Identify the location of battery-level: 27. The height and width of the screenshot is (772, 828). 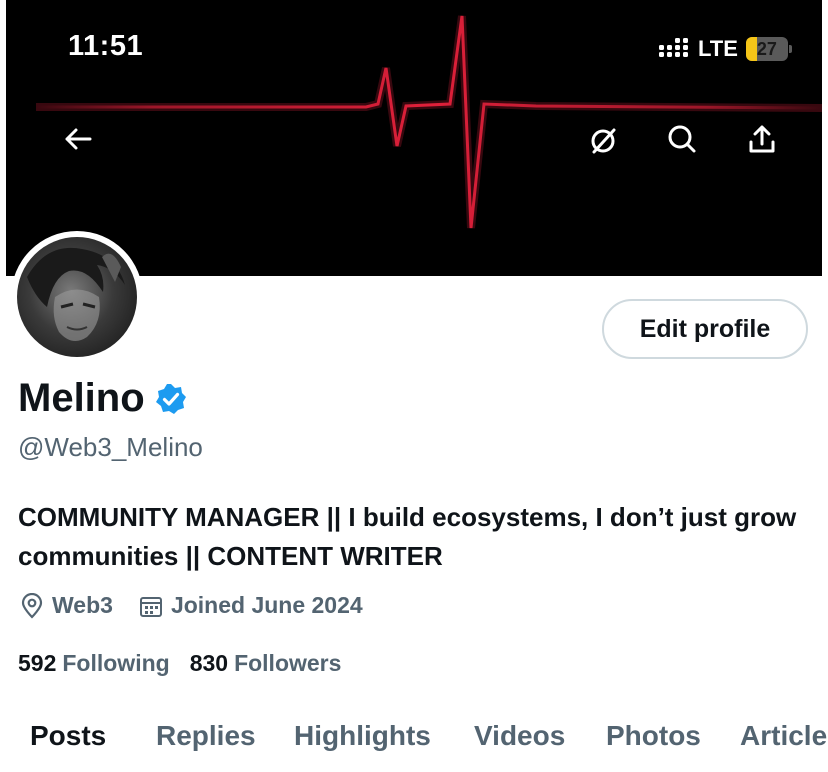
(766, 49).